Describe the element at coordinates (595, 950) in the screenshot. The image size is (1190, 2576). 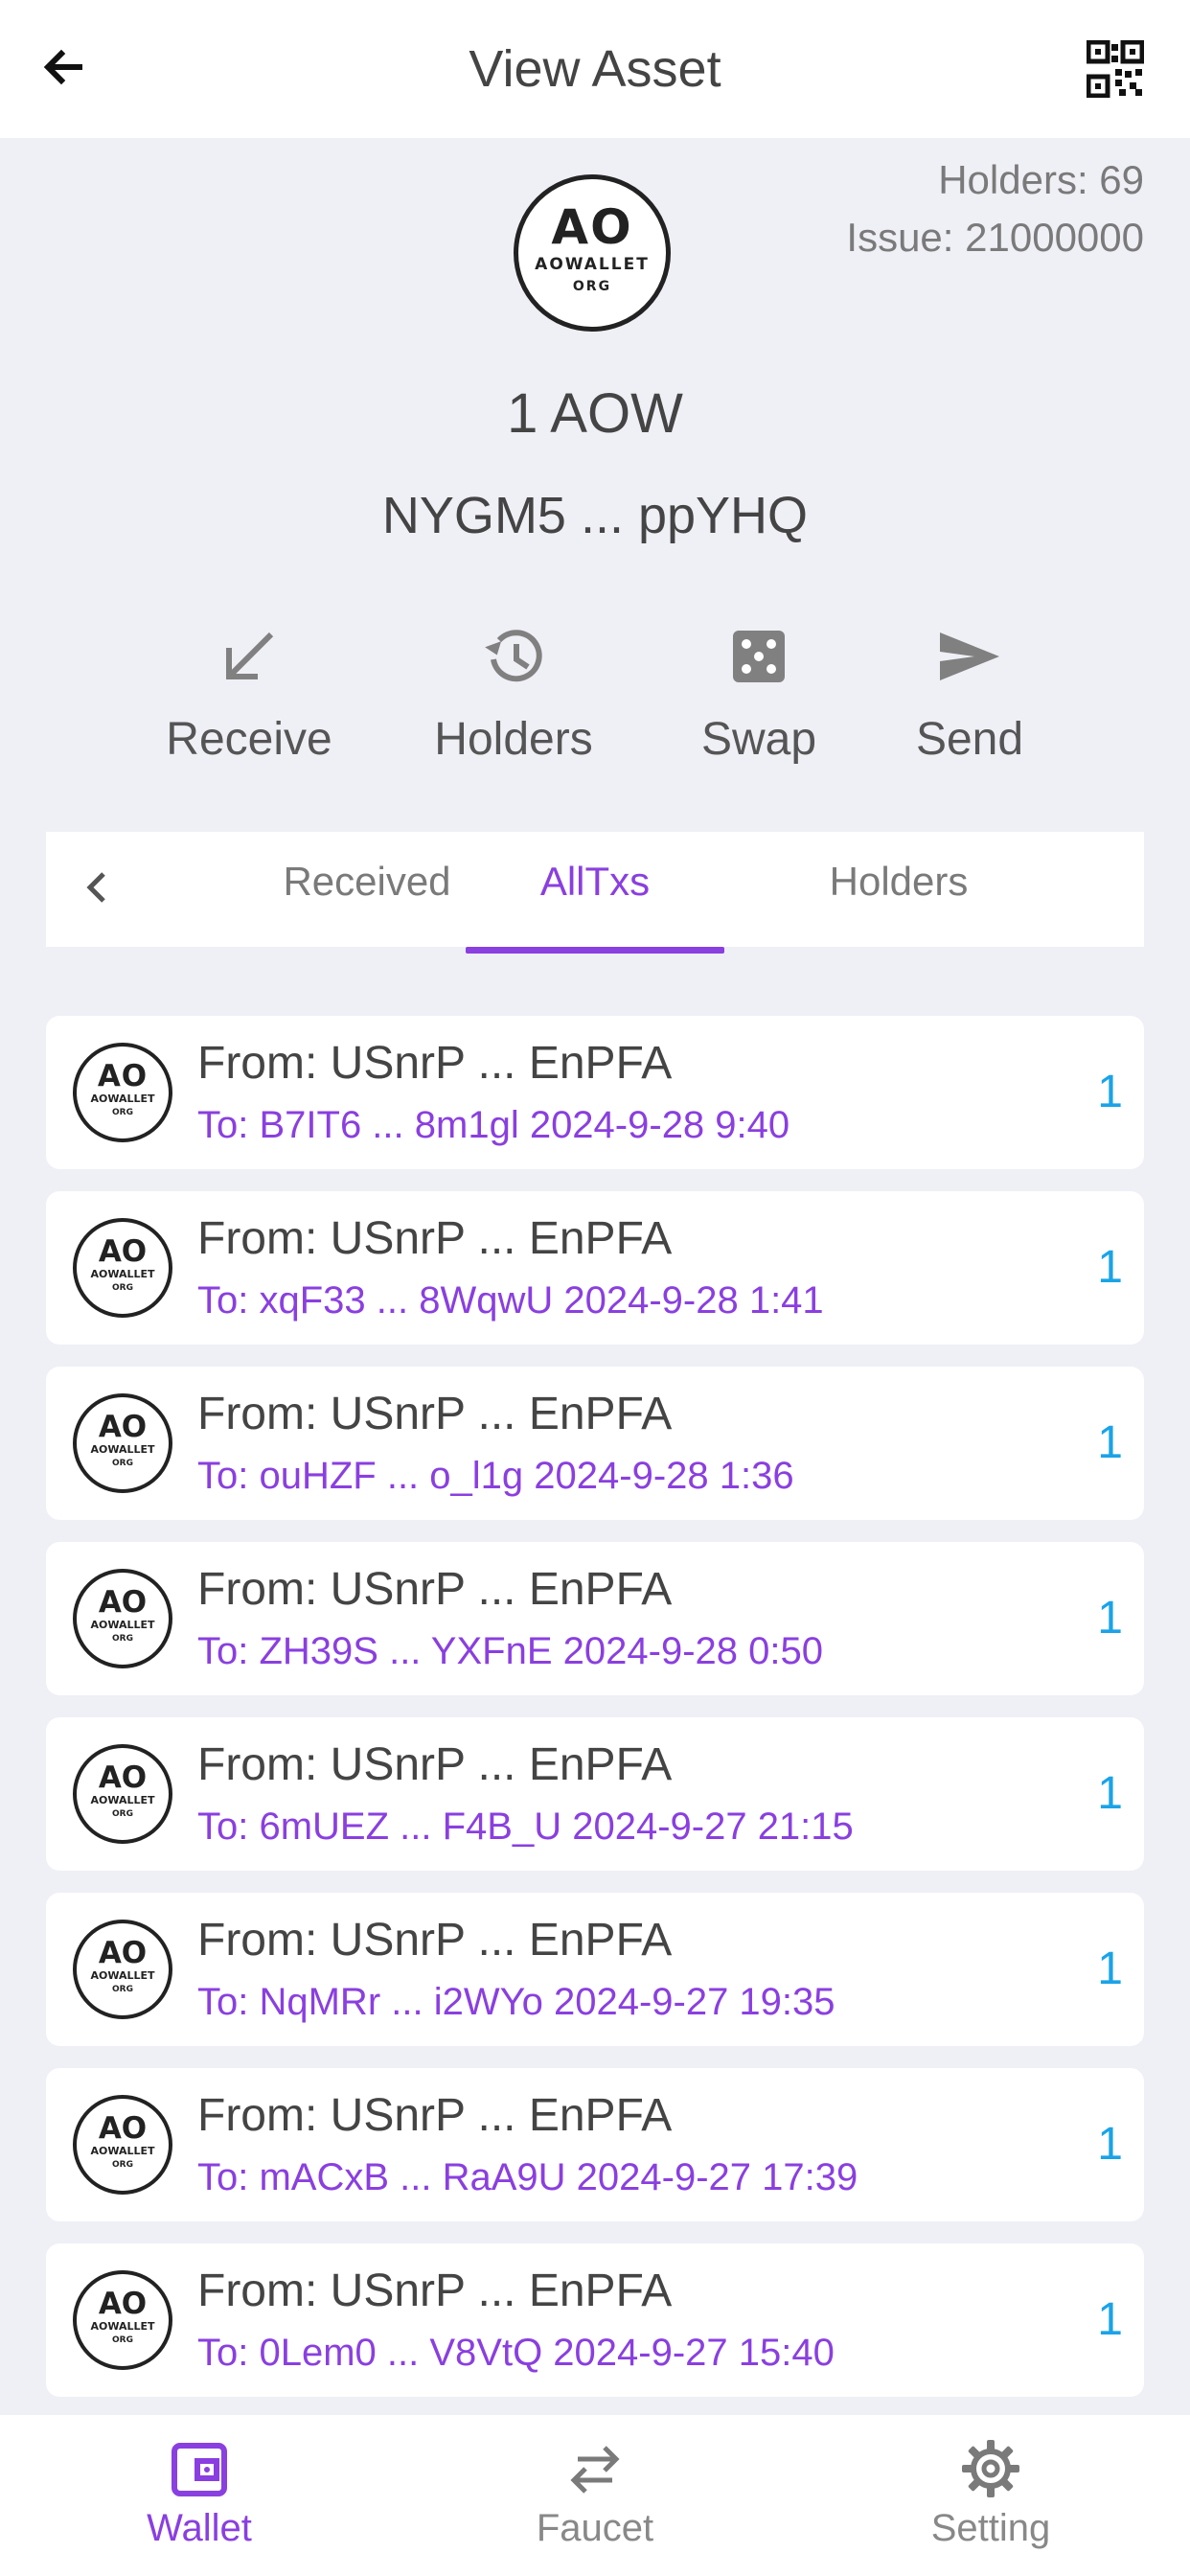
I see `active-tab-indicator` at that location.